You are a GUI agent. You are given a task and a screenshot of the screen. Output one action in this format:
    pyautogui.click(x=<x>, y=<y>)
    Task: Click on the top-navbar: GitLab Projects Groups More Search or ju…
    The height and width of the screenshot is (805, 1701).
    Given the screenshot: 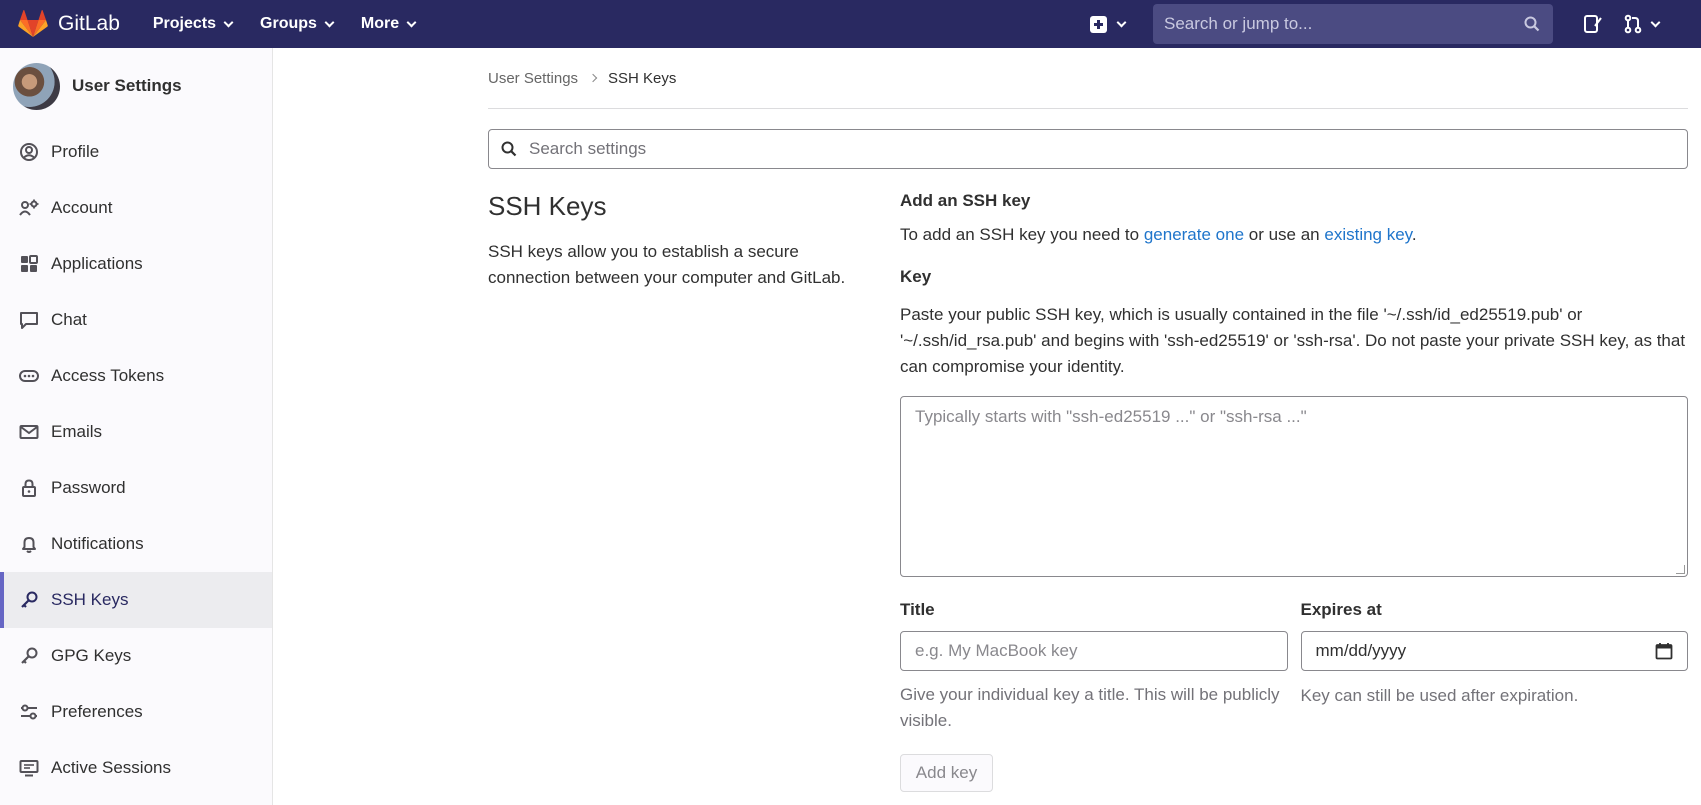 What is the action you would take?
    pyautogui.click(x=850, y=24)
    